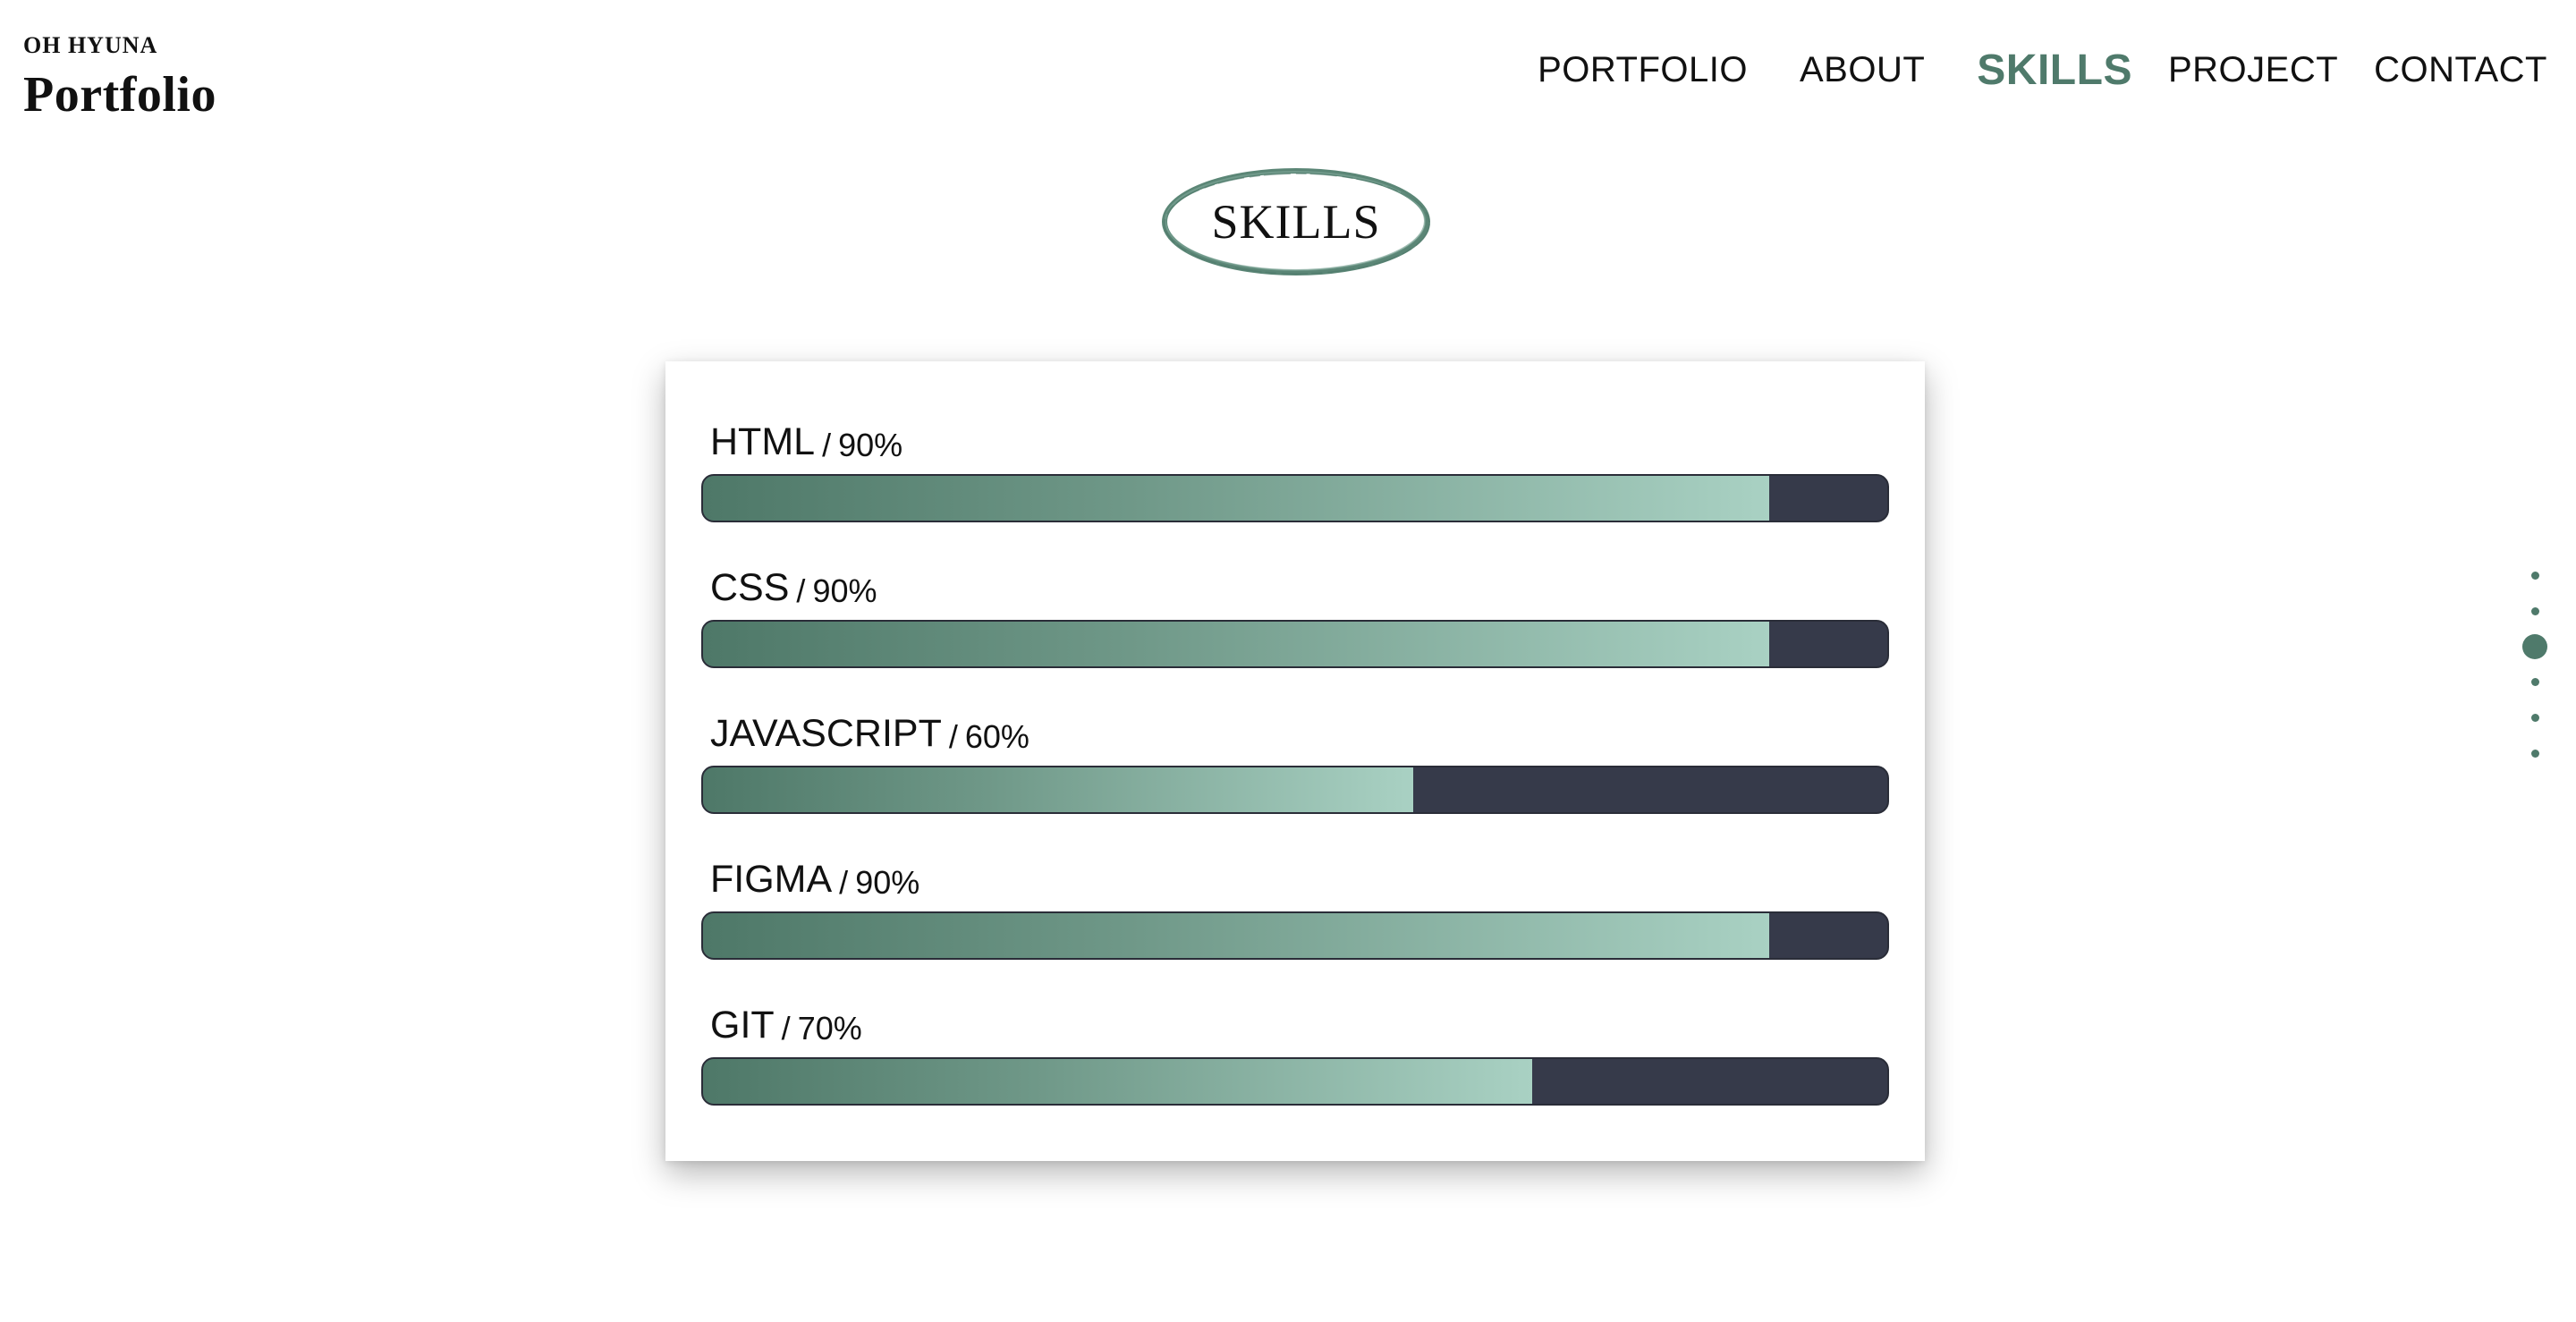 This screenshot has width=2576, height=1322. What do you see at coordinates (1295, 904) in the screenshot?
I see `skill-item-figma: FIGMA / 90%` at bounding box center [1295, 904].